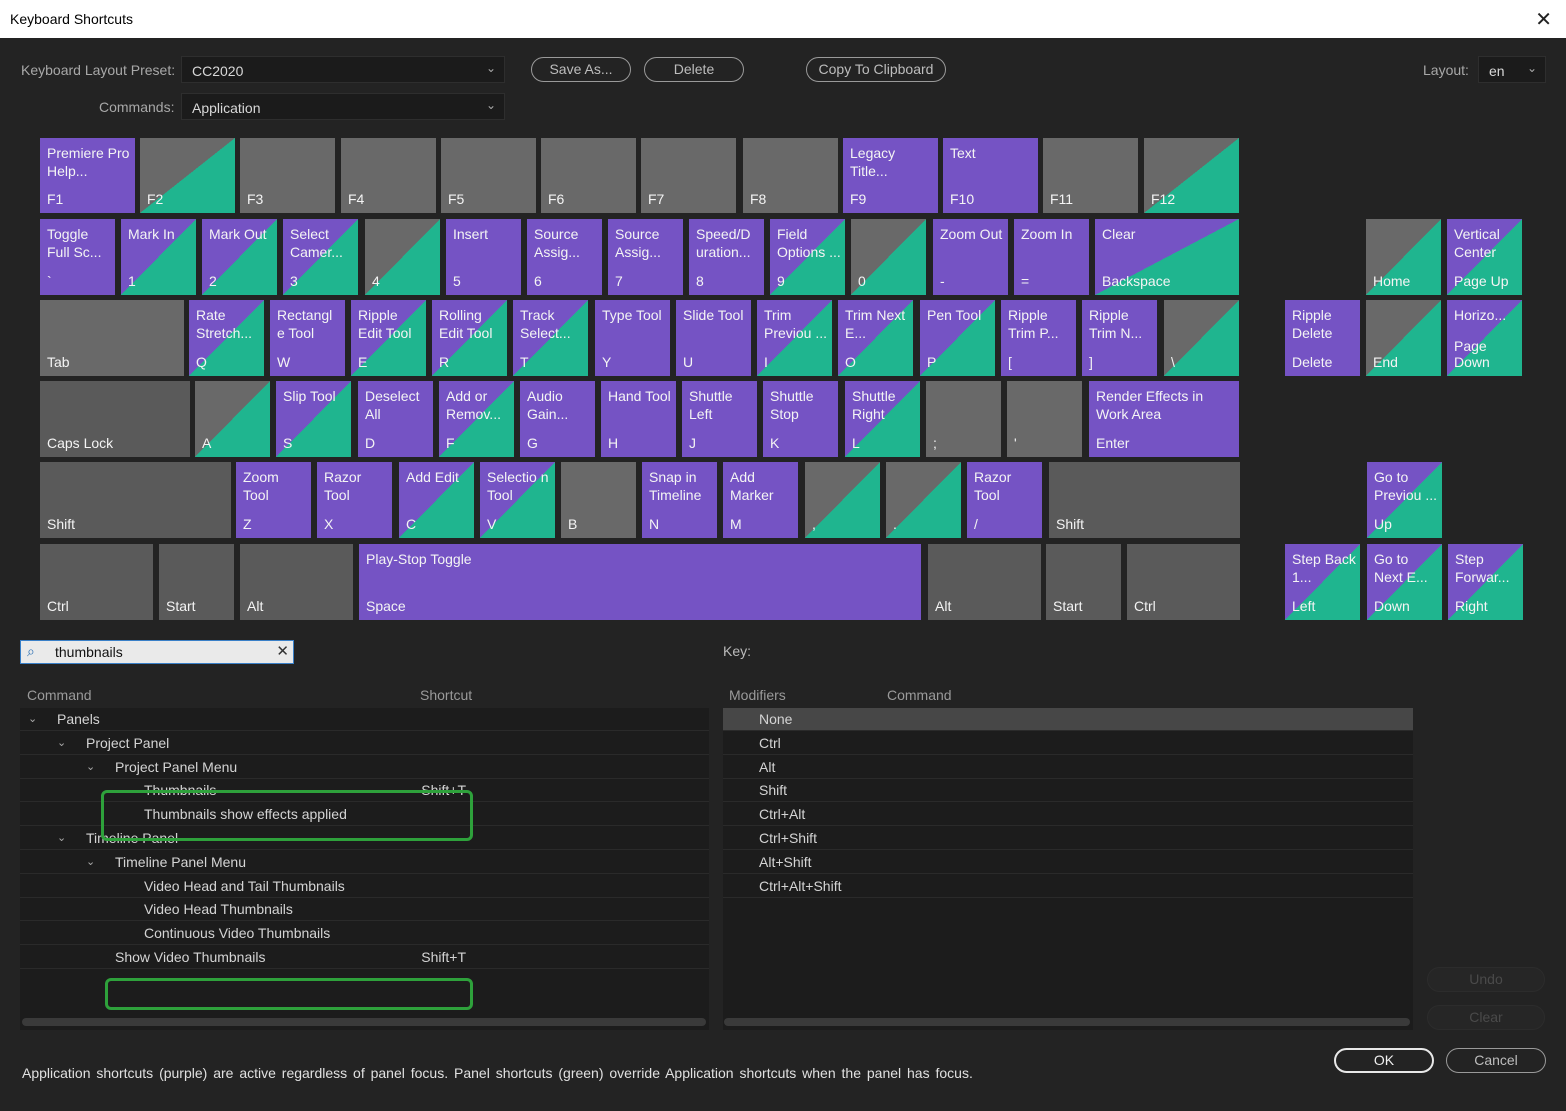 This screenshot has width=1566, height=1111. What do you see at coordinates (679, 500) in the screenshot?
I see `key-n: Snap in Timeline N` at bounding box center [679, 500].